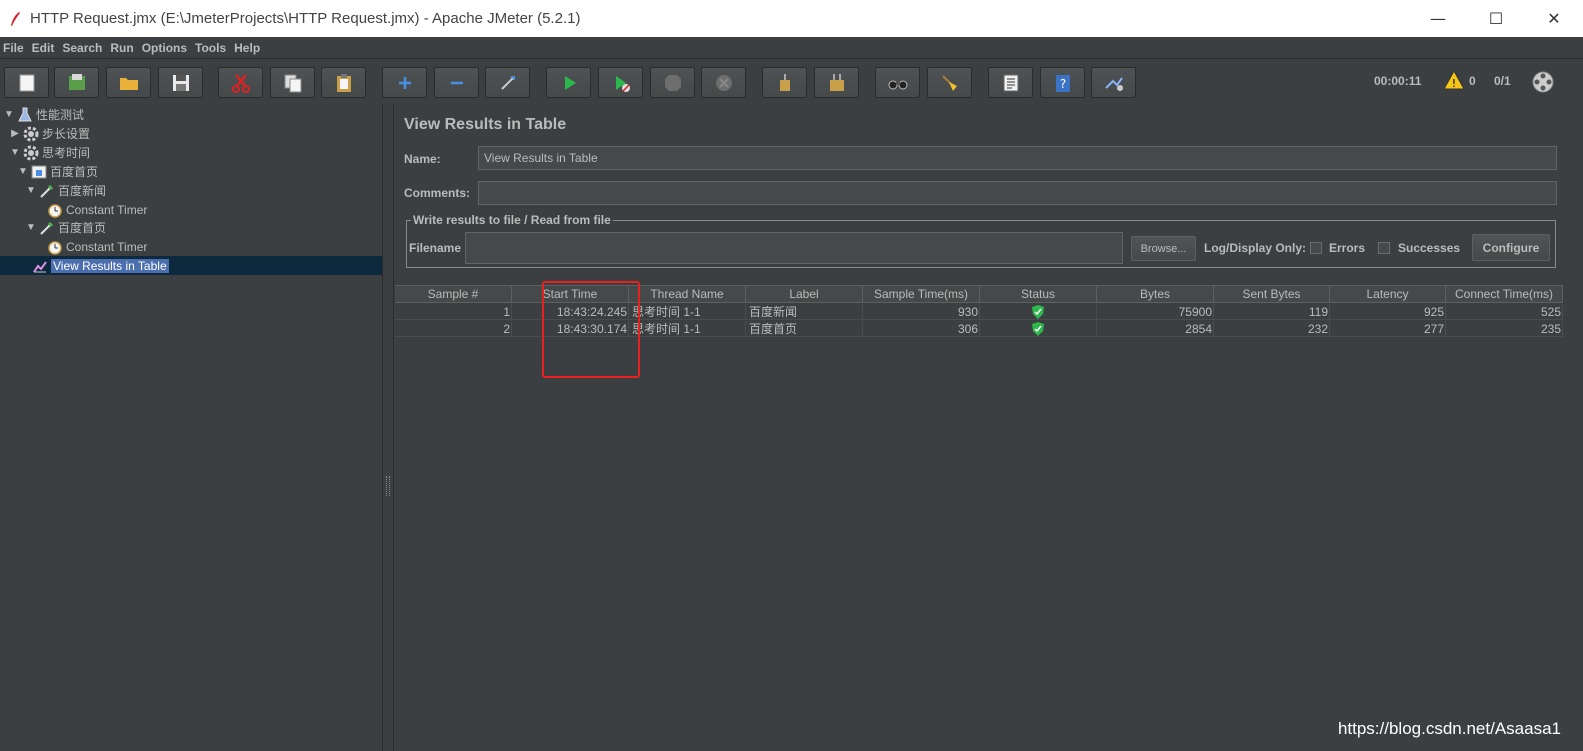 The width and height of the screenshot is (1583, 751). Describe the element at coordinates (1384, 248) in the screenshot. I see `successes-checkbox` at that location.